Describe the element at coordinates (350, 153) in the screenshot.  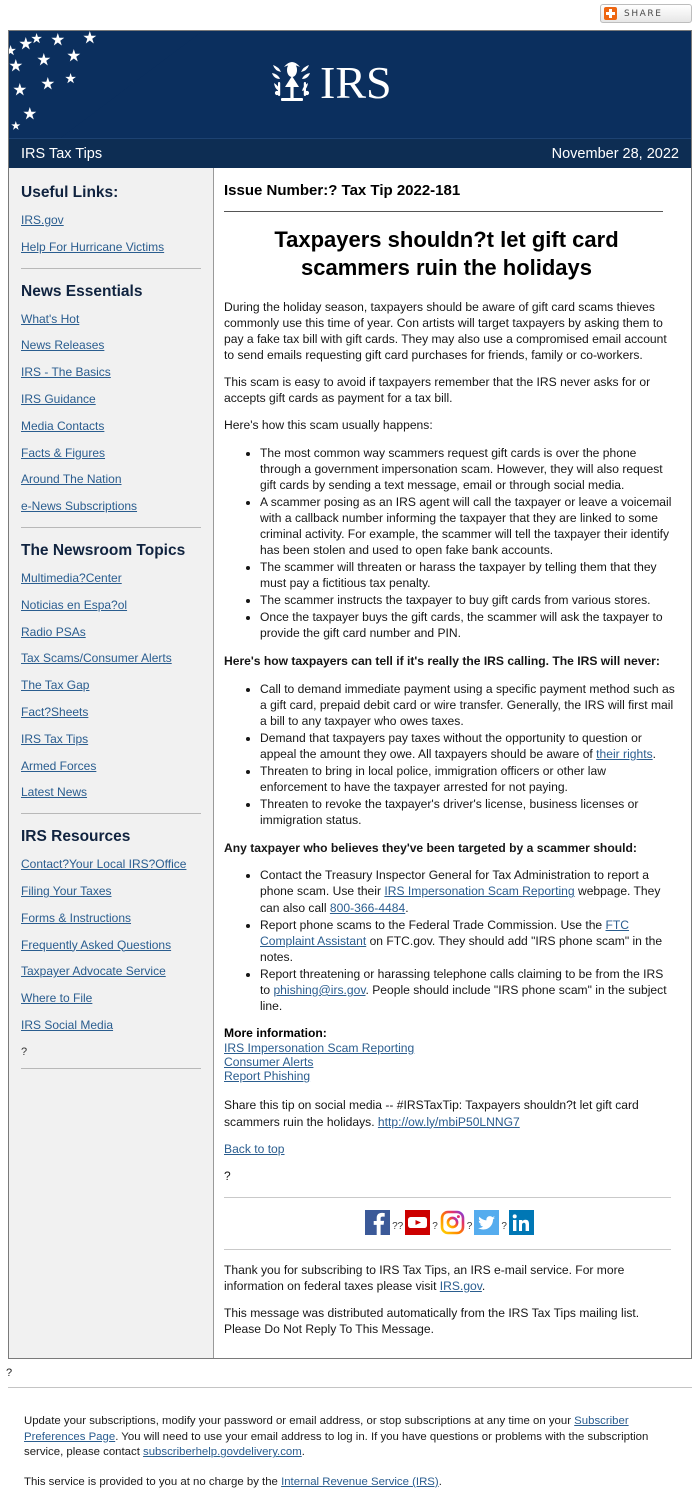
I see `newsletter-title-bar: IRS Tax Tips November 28, 2022` at that location.